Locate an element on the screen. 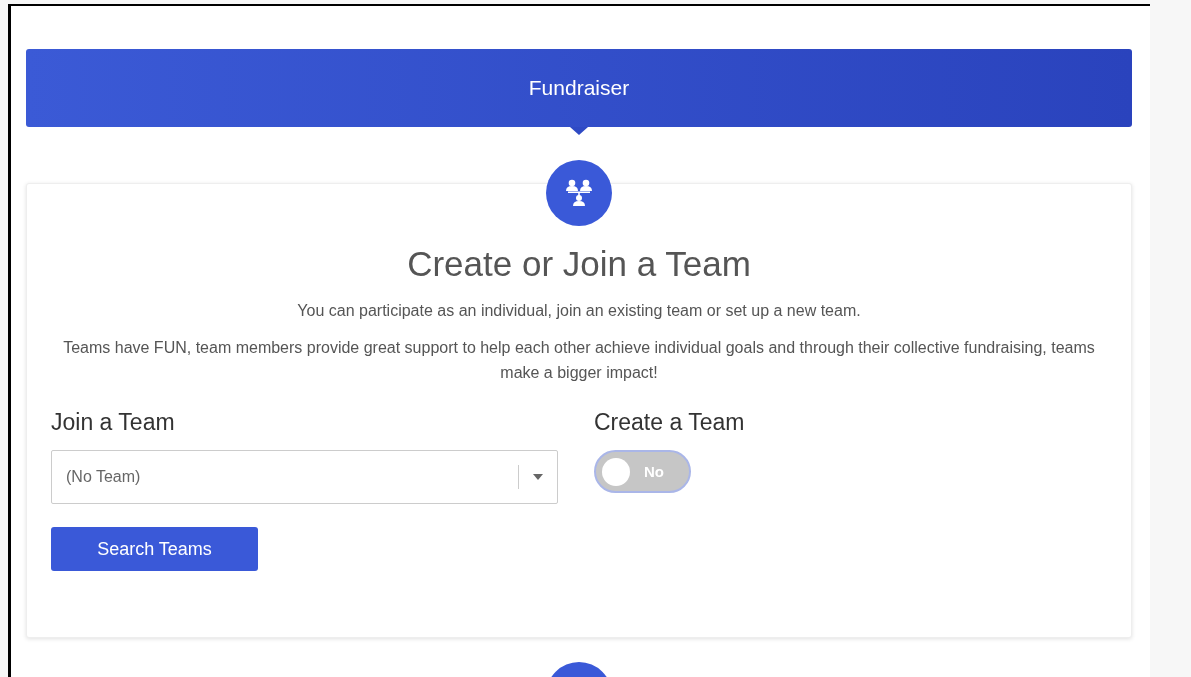 The height and width of the screenshot is (677, 1191). team-icon is located at coordinates (579, 193).